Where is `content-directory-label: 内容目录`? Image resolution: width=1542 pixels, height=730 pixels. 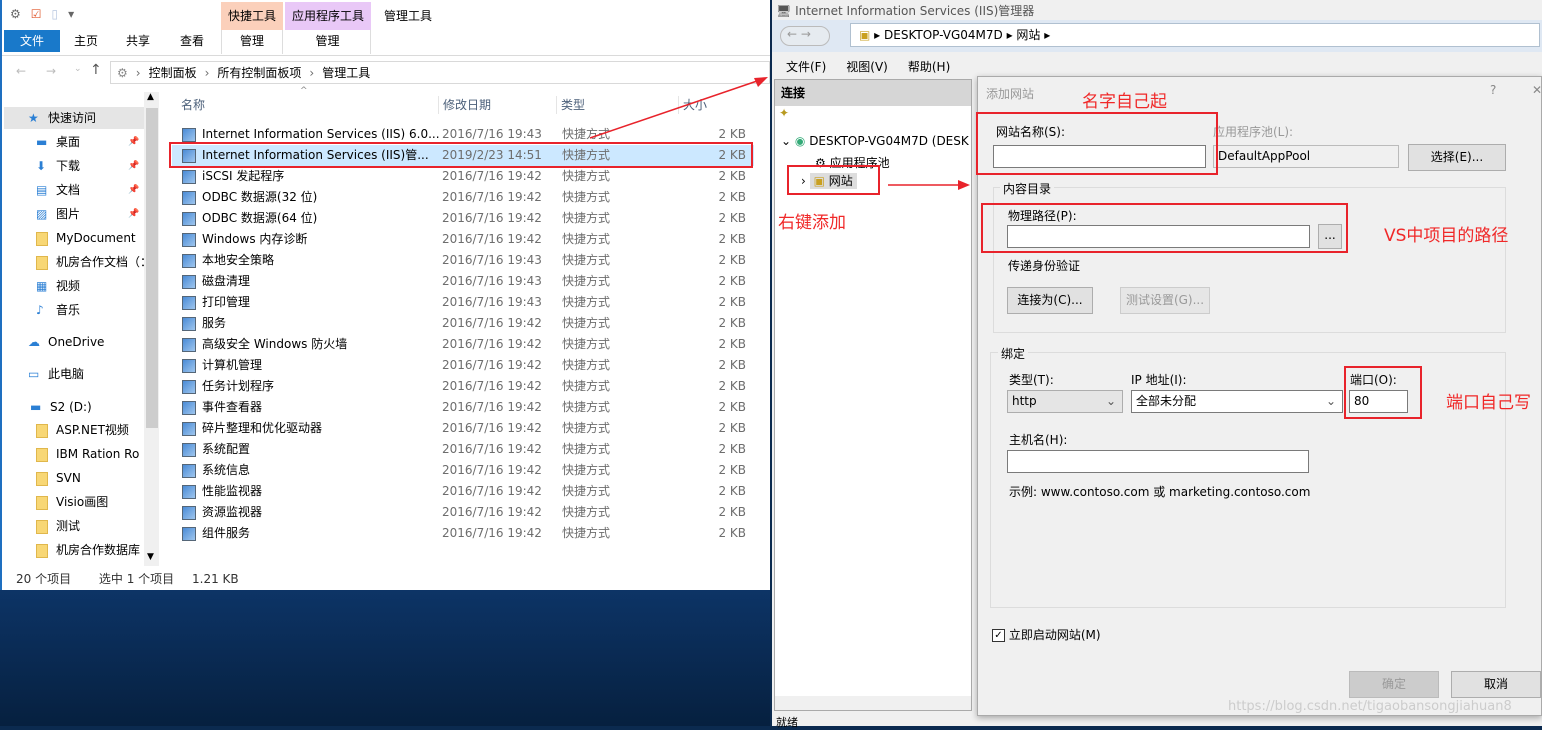
content-directory-label: 内容目录 is located at coordinates (1027, 188).